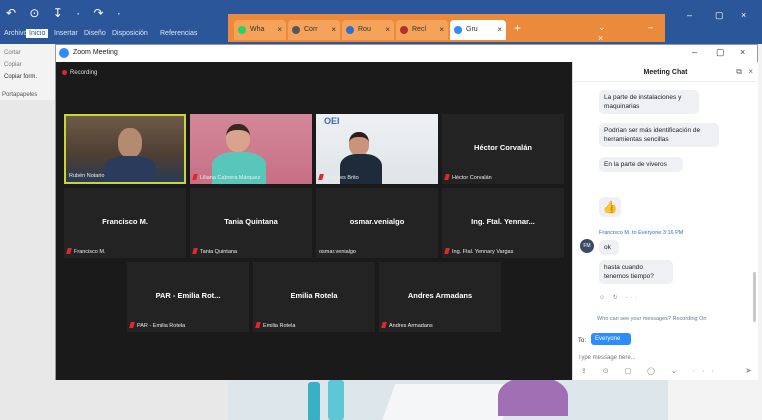  I want to click on avatar: FM, so click(587, 246).